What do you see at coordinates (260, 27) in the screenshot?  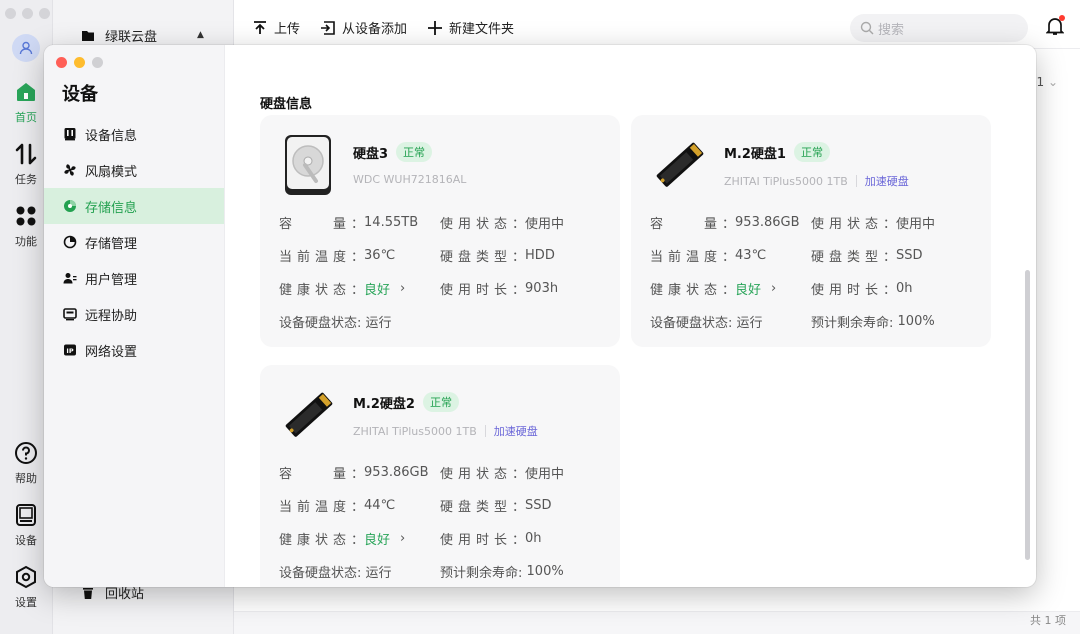 I see `upload-icon` at bounding box center [260, 27].